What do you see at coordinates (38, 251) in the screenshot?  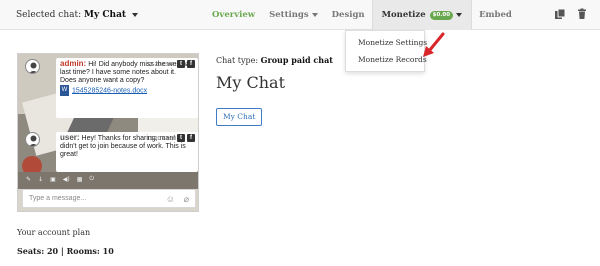 I see `seats-count: Seats: 20` at bounding box center [38, 251].